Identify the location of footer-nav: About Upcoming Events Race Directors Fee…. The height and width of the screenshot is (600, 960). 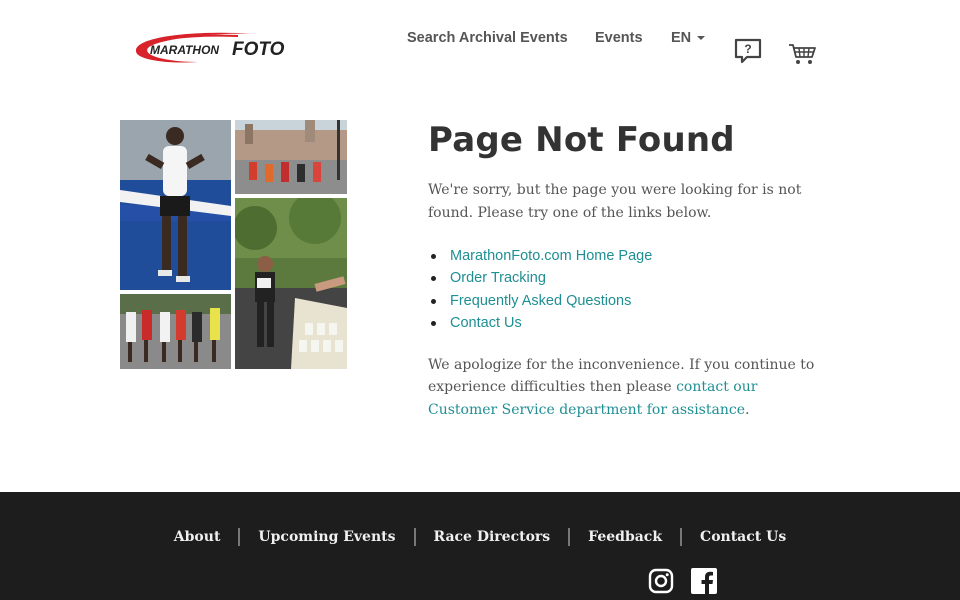
(480, 537).